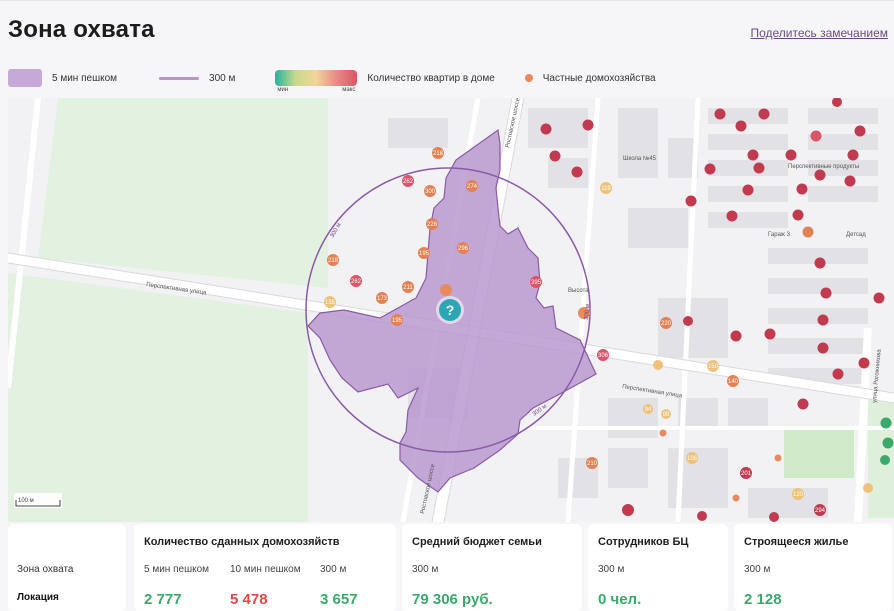 The width and height of the screenshot is (894, 611). What do you see at coordinates (798, 495) in the screenshot?
I see `marker-label: 120` at bounding box center [798, 495].